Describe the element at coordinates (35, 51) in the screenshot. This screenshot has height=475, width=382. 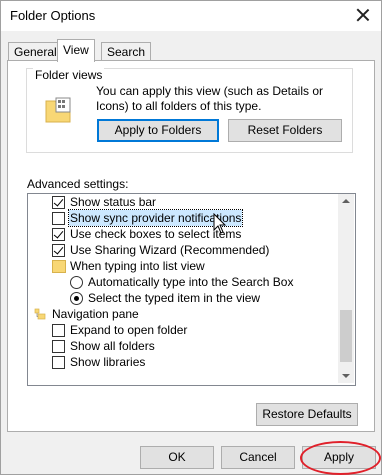
I see `tab-general: General` at that location.